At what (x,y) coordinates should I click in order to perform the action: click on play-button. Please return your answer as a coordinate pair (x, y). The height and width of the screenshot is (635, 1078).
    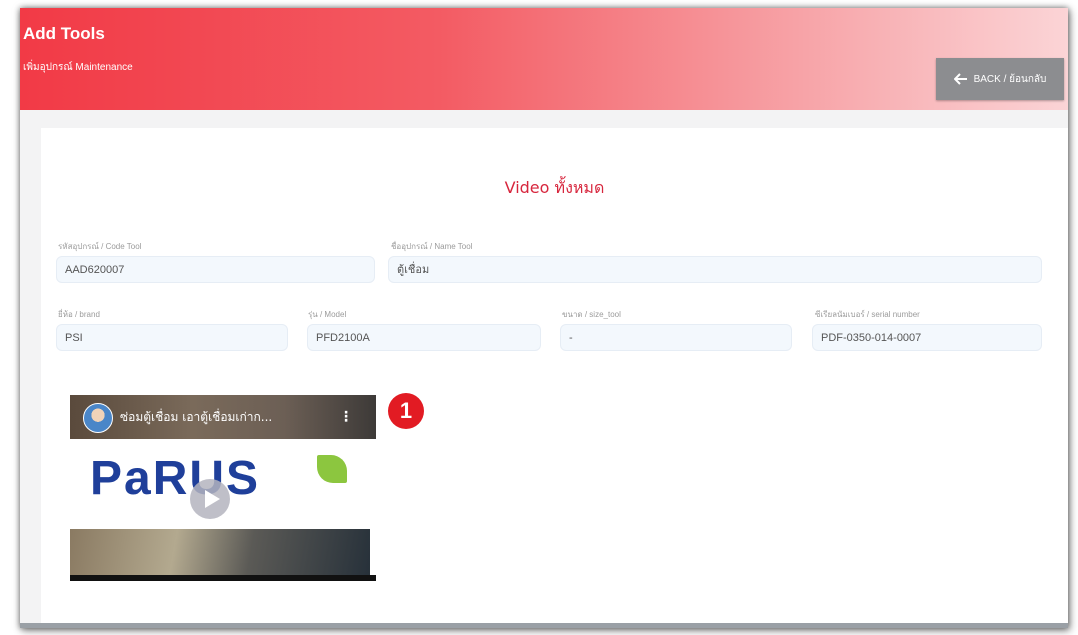
    Looking at the image, I should click on (210, 499).